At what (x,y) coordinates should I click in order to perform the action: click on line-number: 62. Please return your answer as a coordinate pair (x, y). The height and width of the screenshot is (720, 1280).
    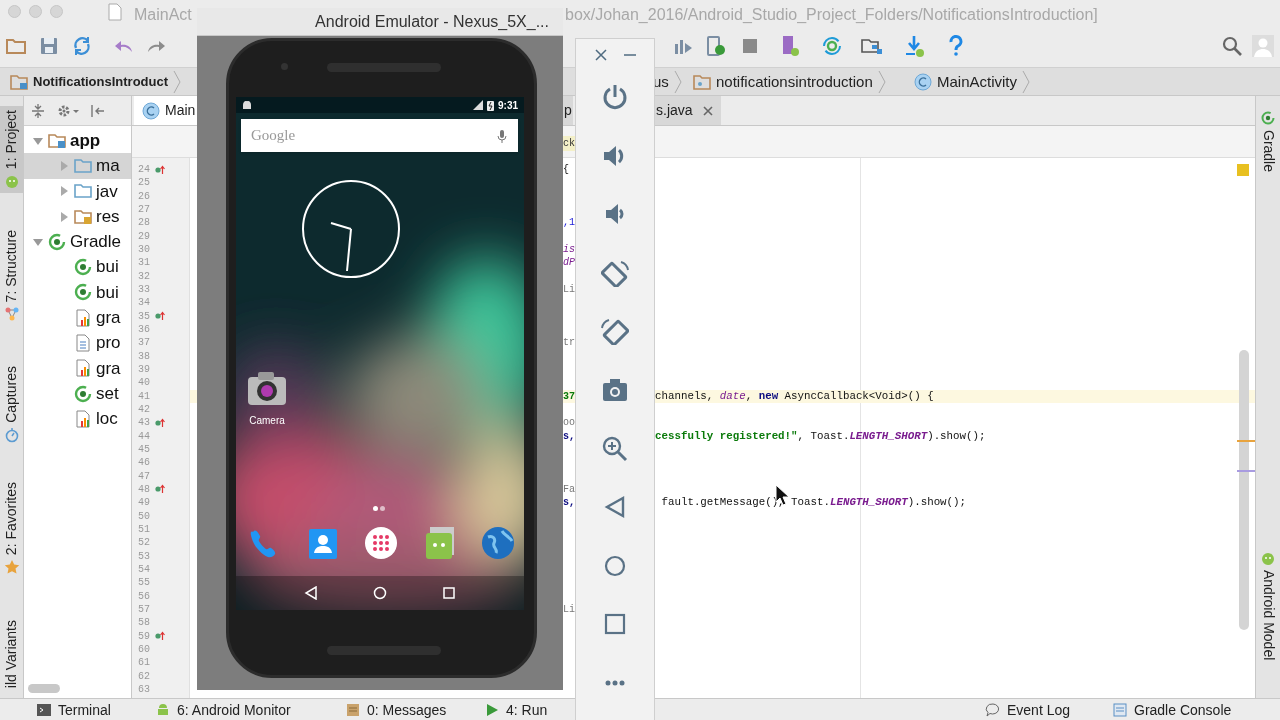
    Looking at the image, I should click on (143, 676).